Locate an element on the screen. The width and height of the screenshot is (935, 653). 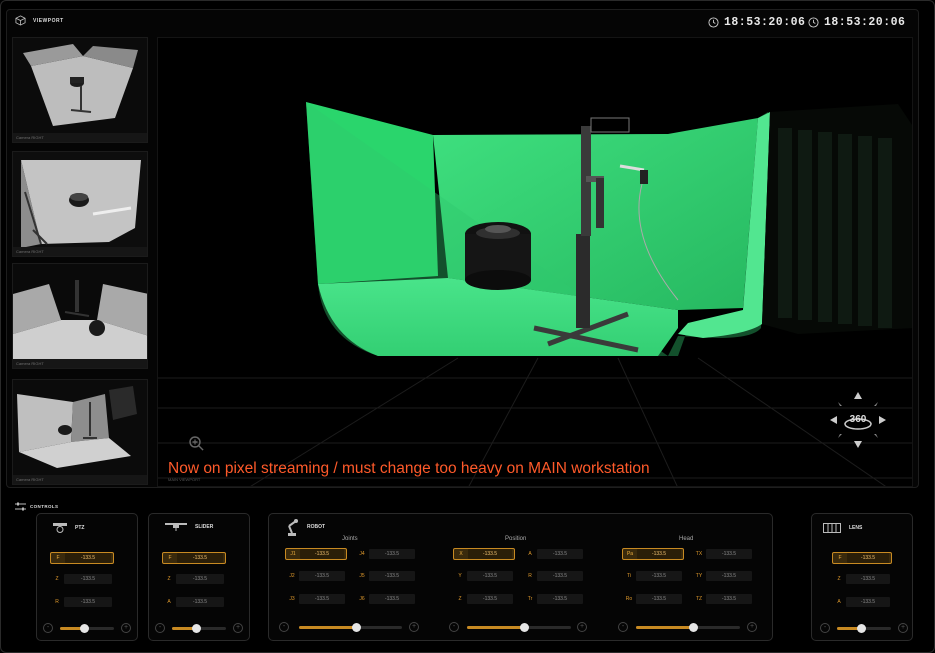
joint-row-j3: J3 -133.5 is located at coordinates (316, 599).